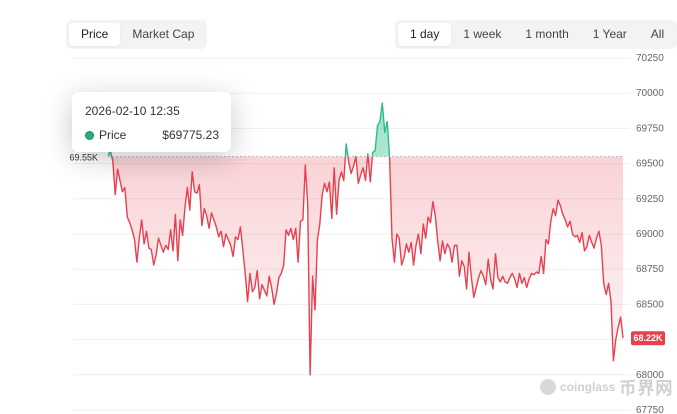 This screenshot has height=414, width=677. What do you see at coordinates (650, 58) in the screenshot?
I see `y-tick-label: 70250` at bounding box center [650, 58].